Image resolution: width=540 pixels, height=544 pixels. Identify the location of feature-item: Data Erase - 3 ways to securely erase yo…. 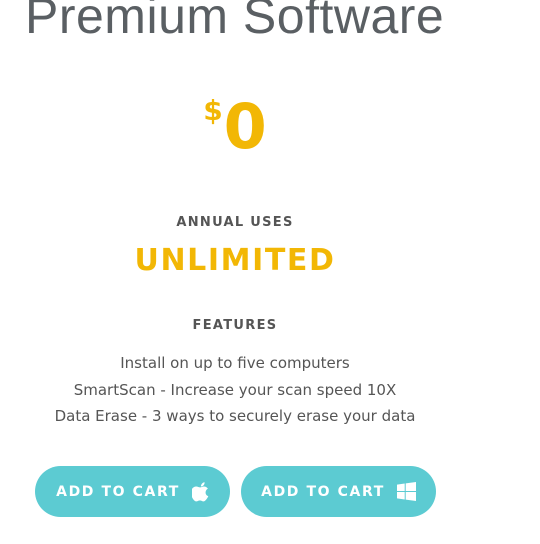
(235, 416).